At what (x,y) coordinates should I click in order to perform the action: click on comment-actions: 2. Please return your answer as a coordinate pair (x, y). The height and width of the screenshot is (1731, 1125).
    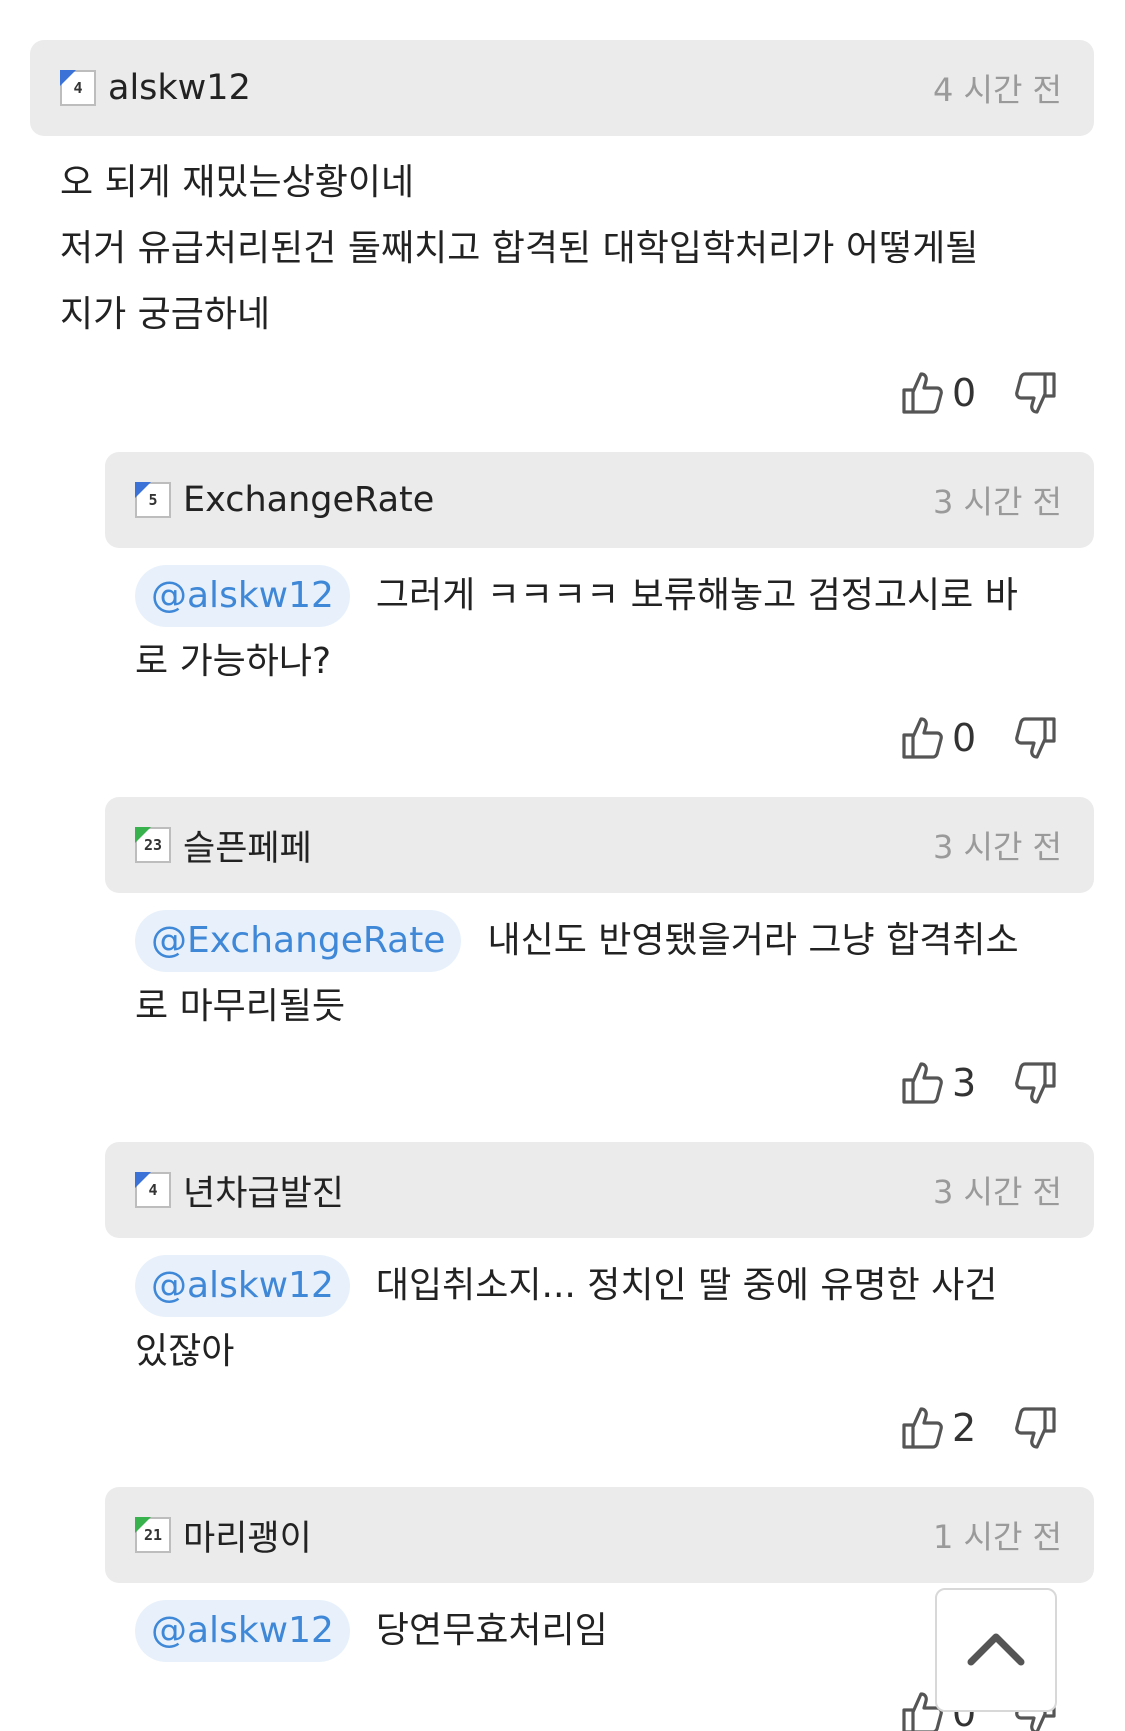
    Looking at the image, I should click on (979, 1428).